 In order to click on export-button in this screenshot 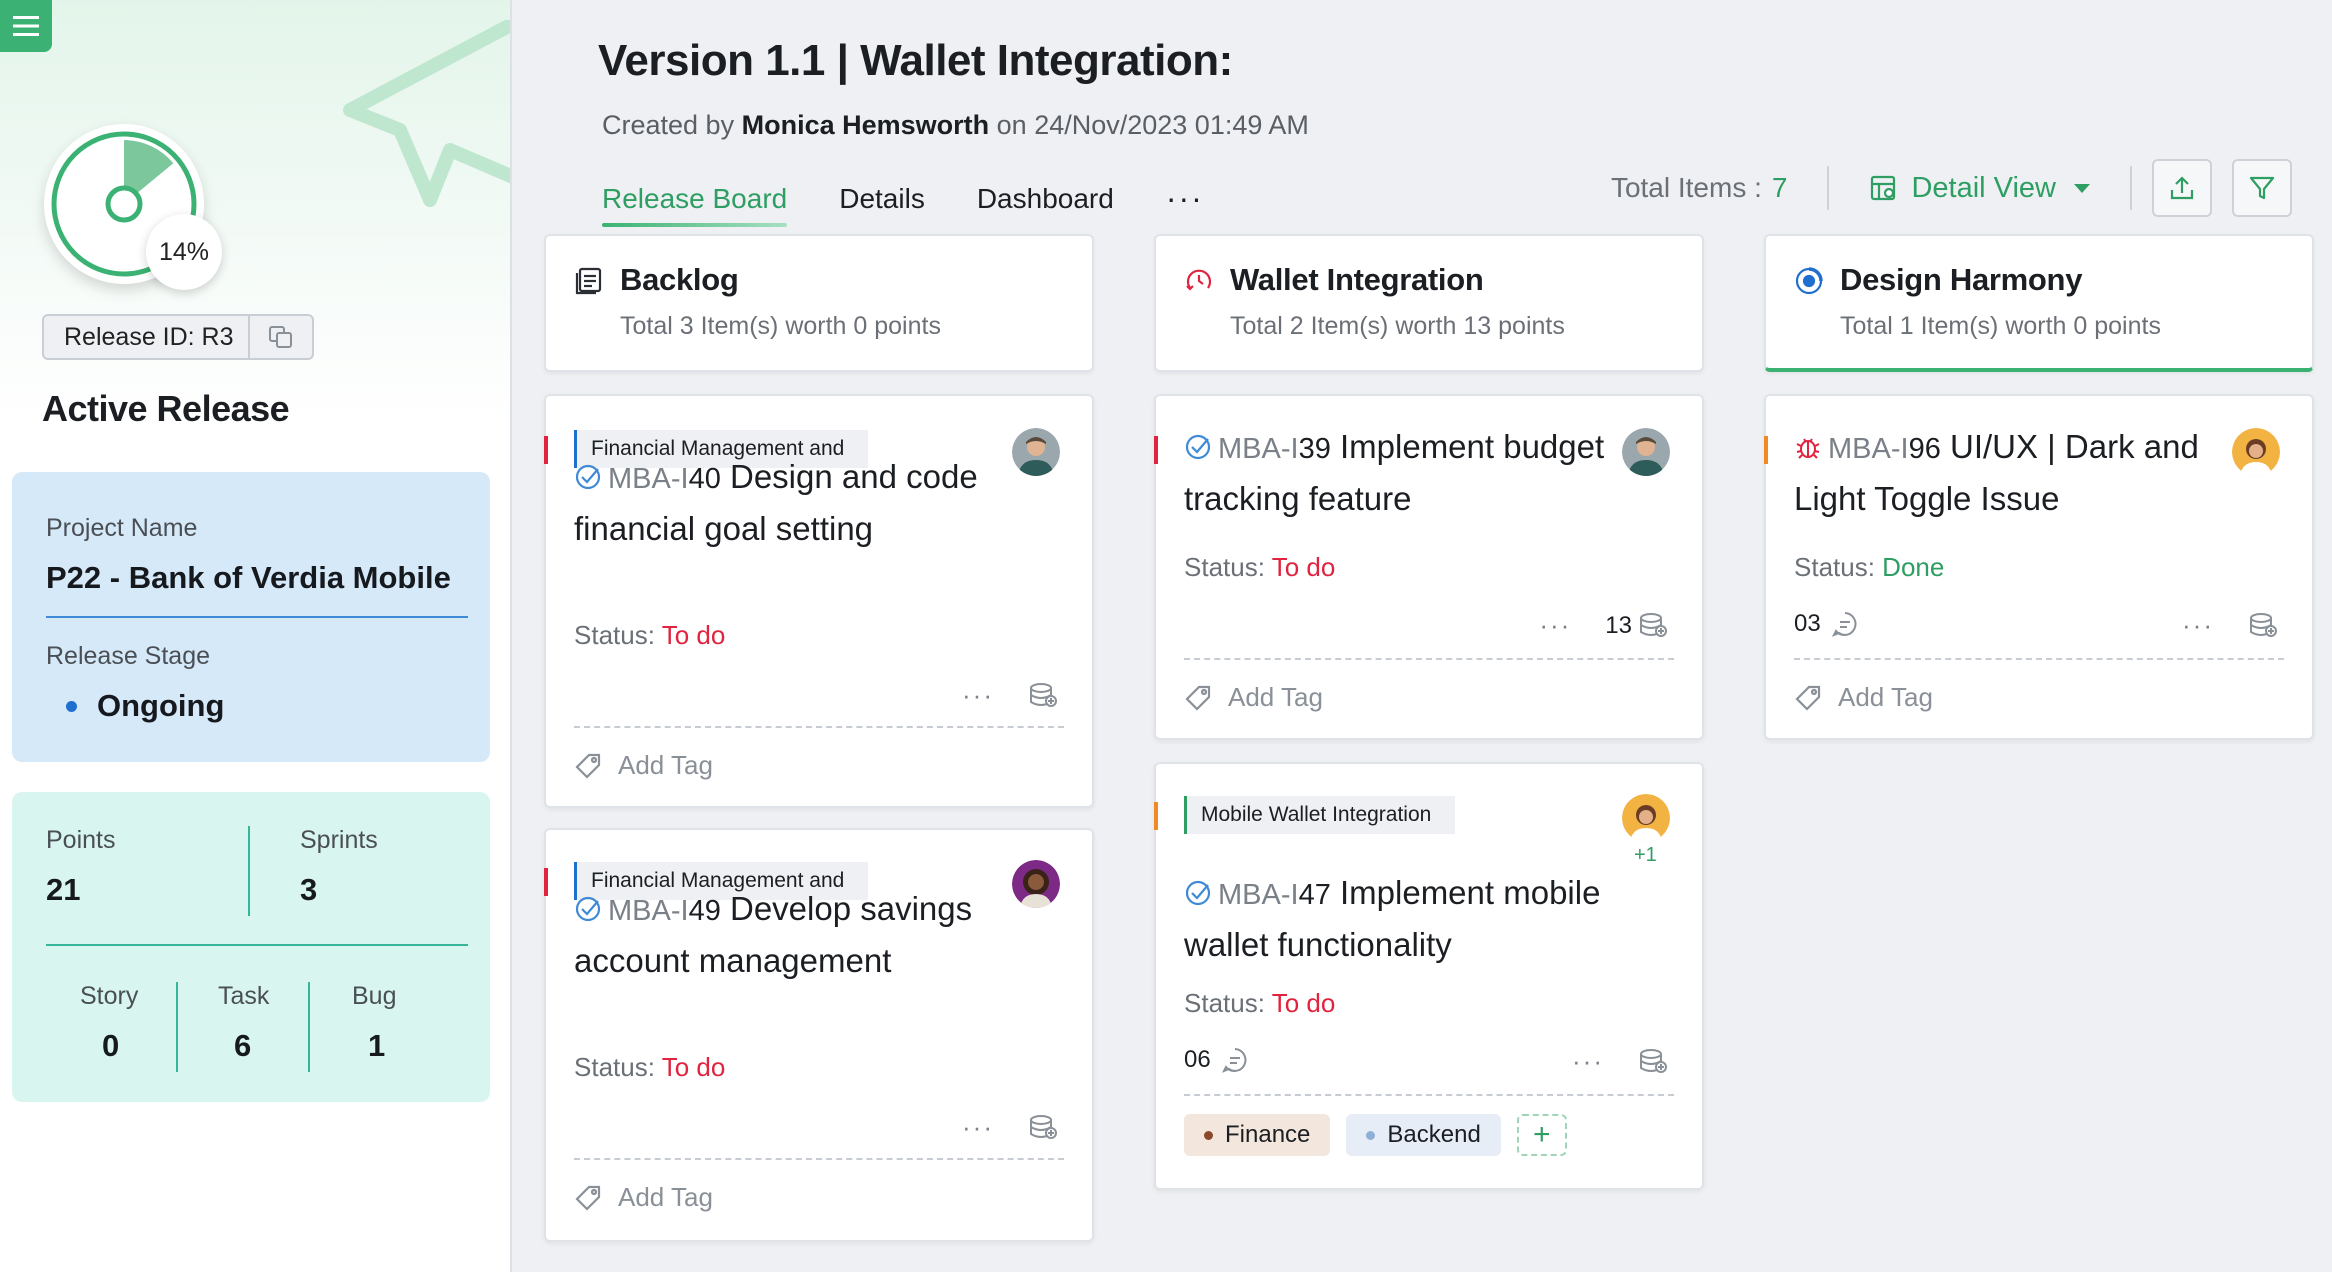, I will do `click(2182, 188)`.